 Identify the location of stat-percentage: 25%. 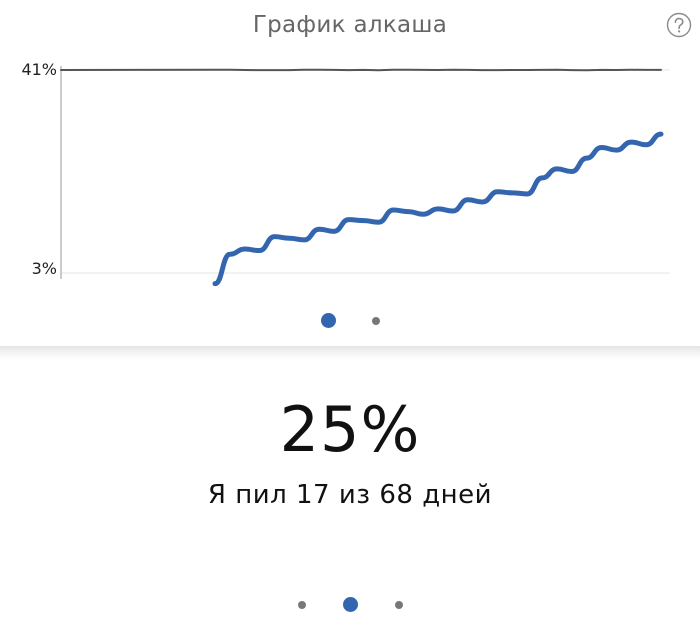
(350, 429).